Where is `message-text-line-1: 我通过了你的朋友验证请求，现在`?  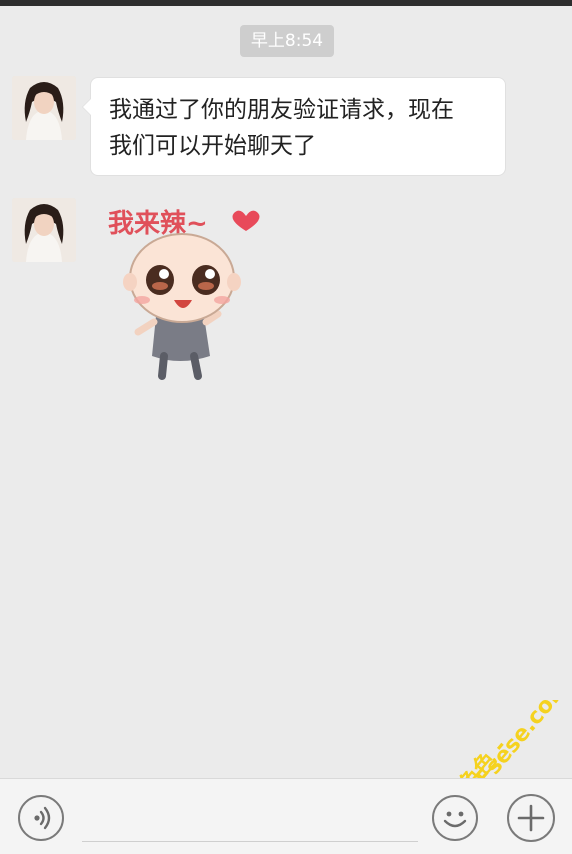 message-text-line-1: 我通过了你的朋友验证请求，现在 is located at coordinates (281, 110).